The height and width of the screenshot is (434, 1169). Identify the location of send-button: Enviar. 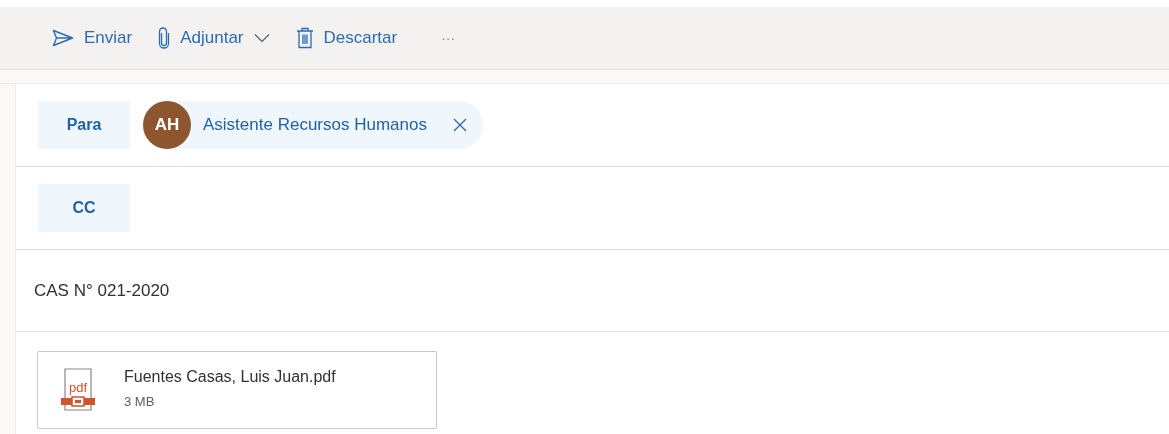
(92, 38).